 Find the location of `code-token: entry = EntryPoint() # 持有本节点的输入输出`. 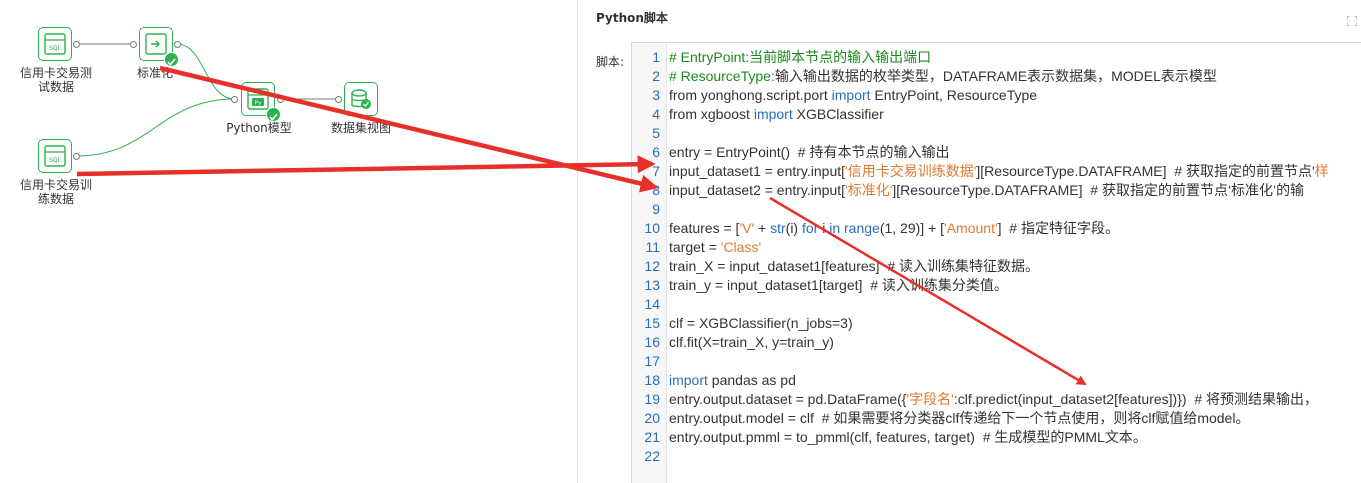

code-token: entry = EntryPoint() # 持有本节点的输入输出 is located at coordinates (809, 152).